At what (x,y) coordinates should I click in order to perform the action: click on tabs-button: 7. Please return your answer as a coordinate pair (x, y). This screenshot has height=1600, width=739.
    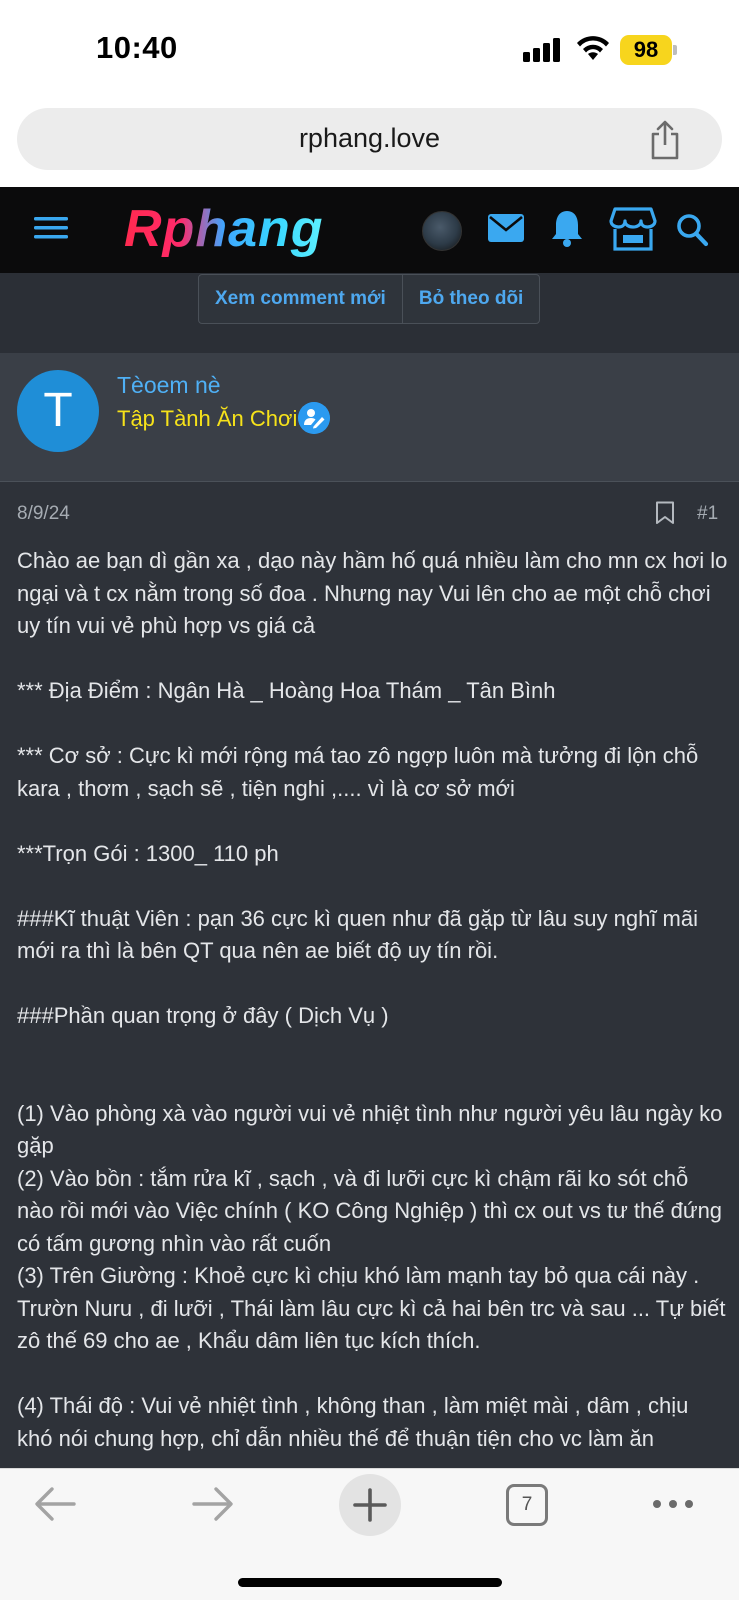
    Looking at the image, I should click on (527, 1505).